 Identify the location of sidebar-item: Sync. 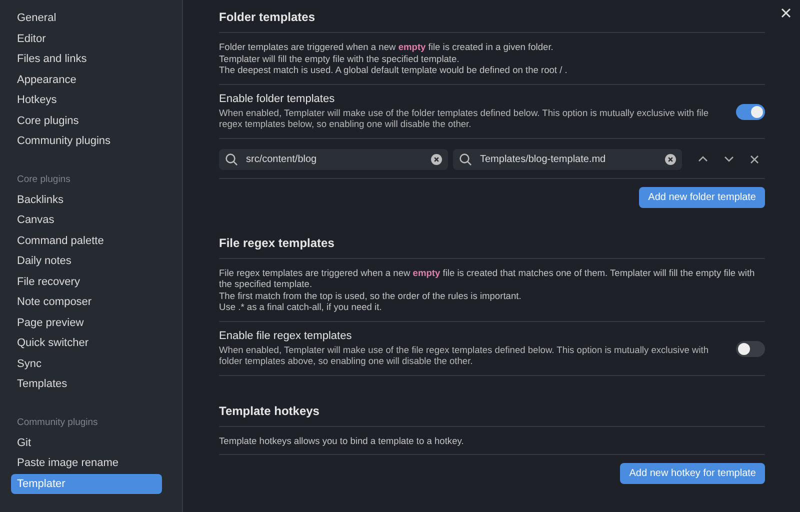
(86, 364).